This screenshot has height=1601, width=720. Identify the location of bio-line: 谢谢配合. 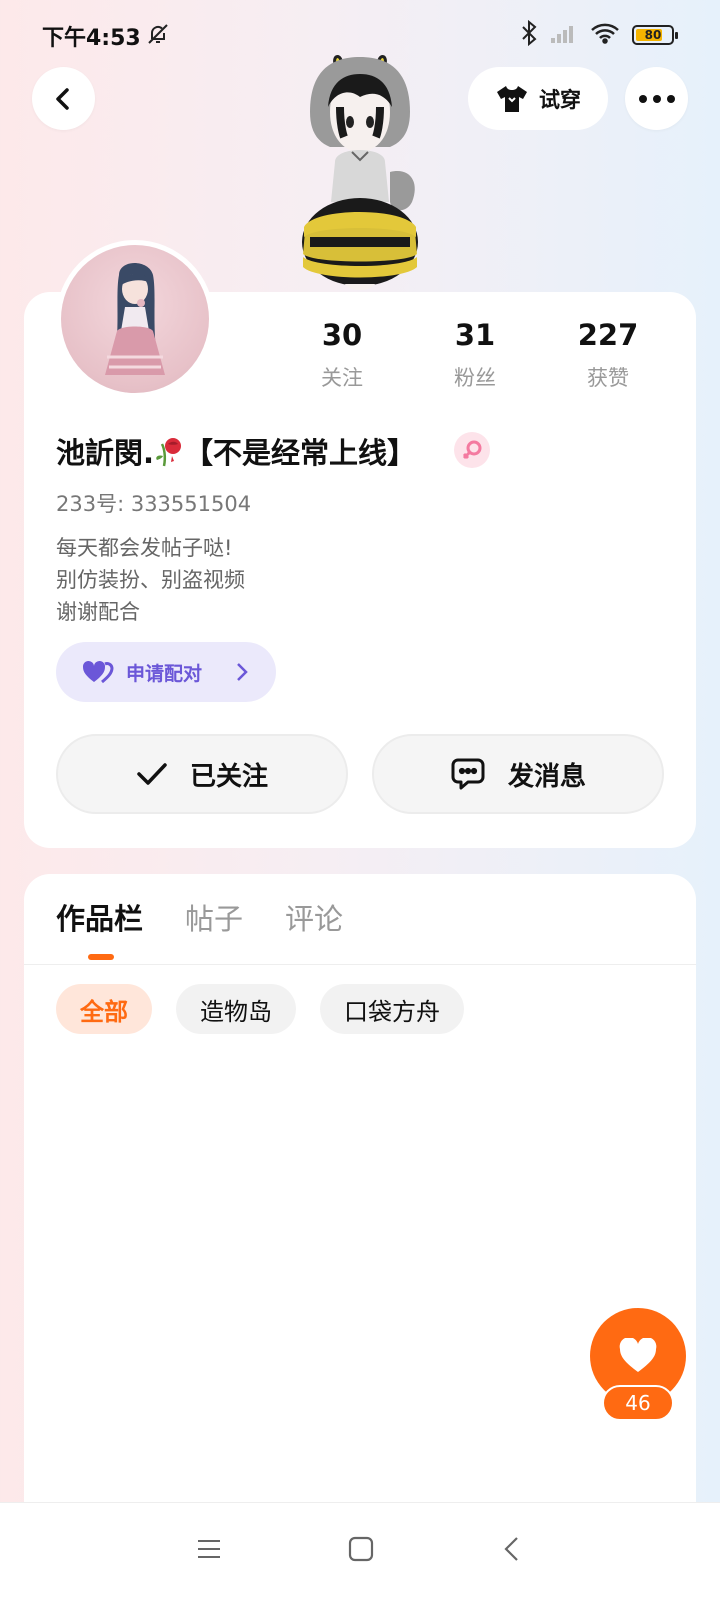
(98, 612).